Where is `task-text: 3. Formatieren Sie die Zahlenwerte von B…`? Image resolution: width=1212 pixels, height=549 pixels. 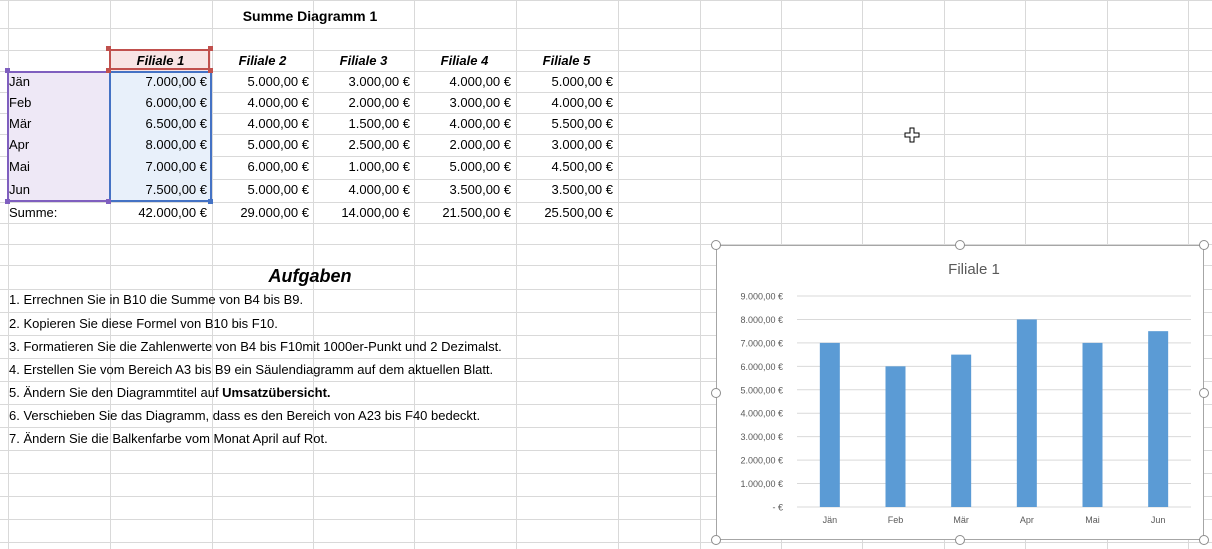
task-text: 3. Formatieren Sie die Zahlenwerte von B… is located at coordinates (255, 346).